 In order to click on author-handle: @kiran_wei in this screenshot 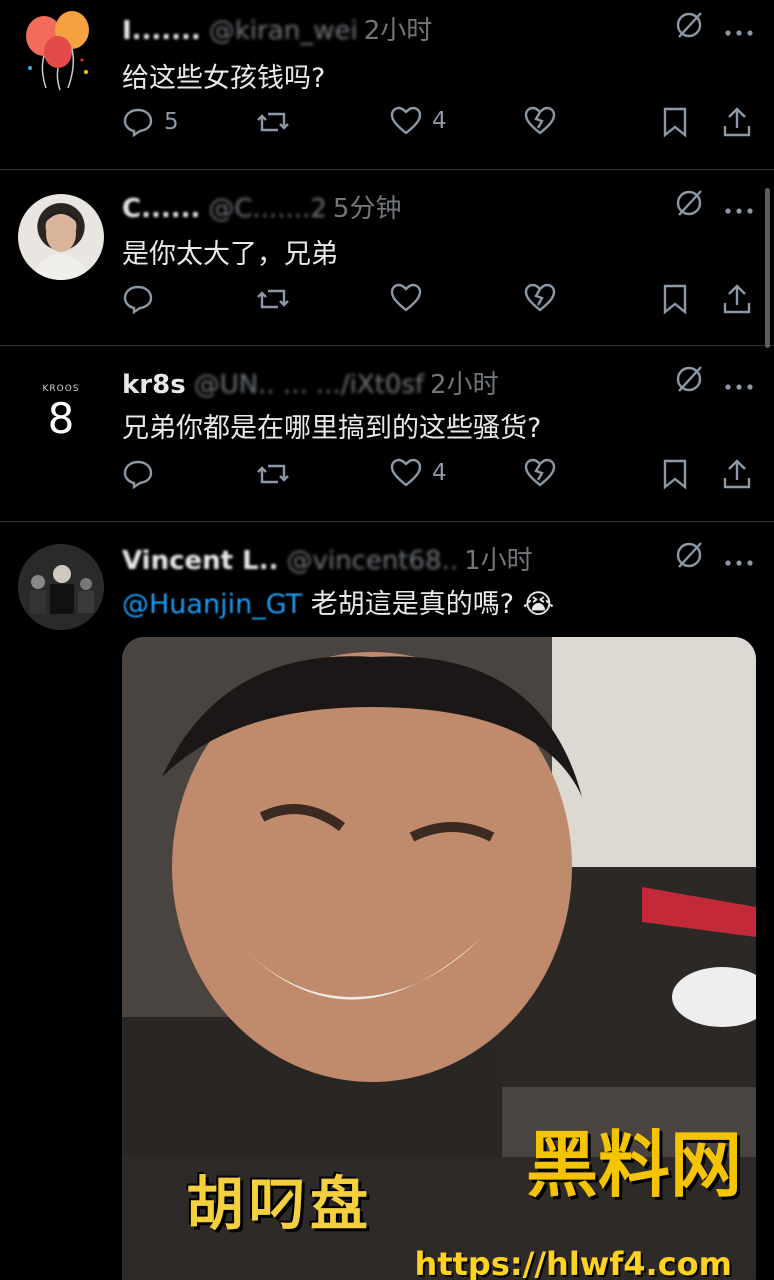, I will do `click(283, 31)`.